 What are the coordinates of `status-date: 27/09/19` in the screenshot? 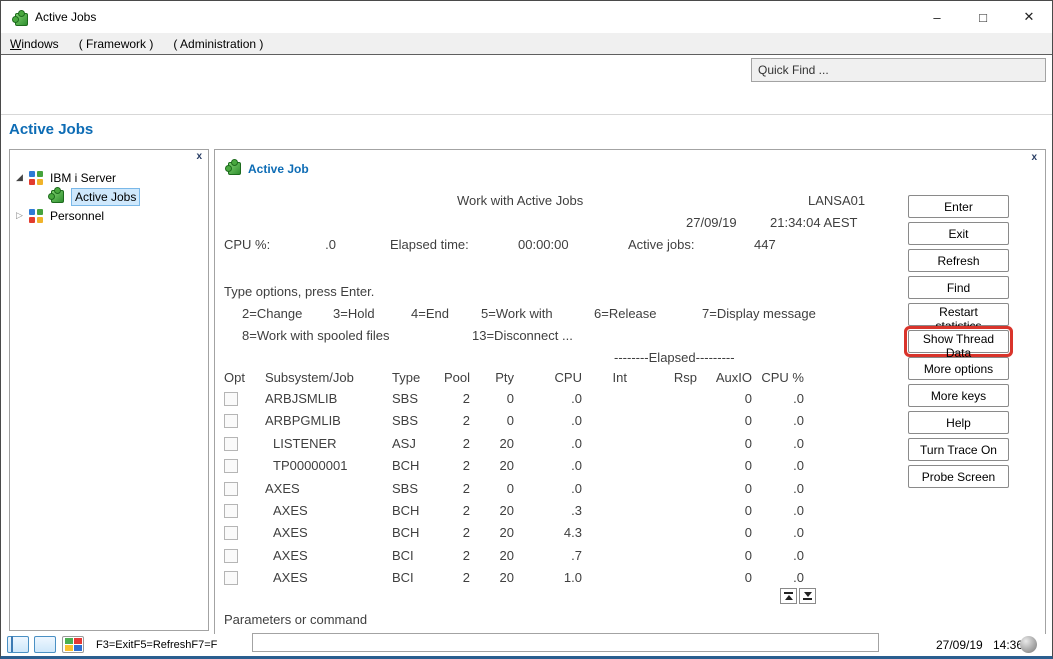 It's located at (959, 645).